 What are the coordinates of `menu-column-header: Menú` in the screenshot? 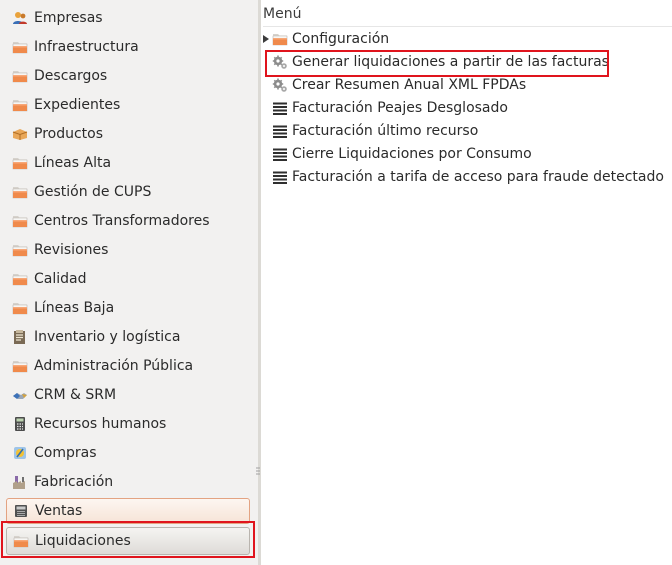 It's located at (467, 16).